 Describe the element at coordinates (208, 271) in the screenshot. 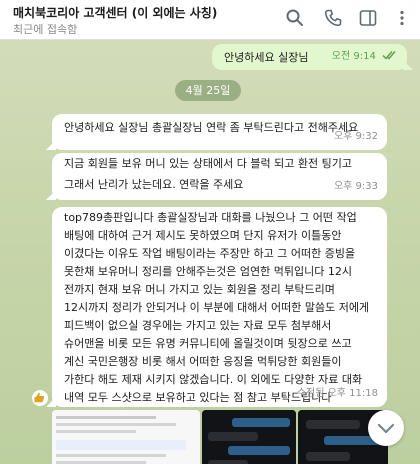

I see `message-line: 못한채 보유머니 정리를 안해주는것은 엄연한 먹튀입니다 12시` at that location.